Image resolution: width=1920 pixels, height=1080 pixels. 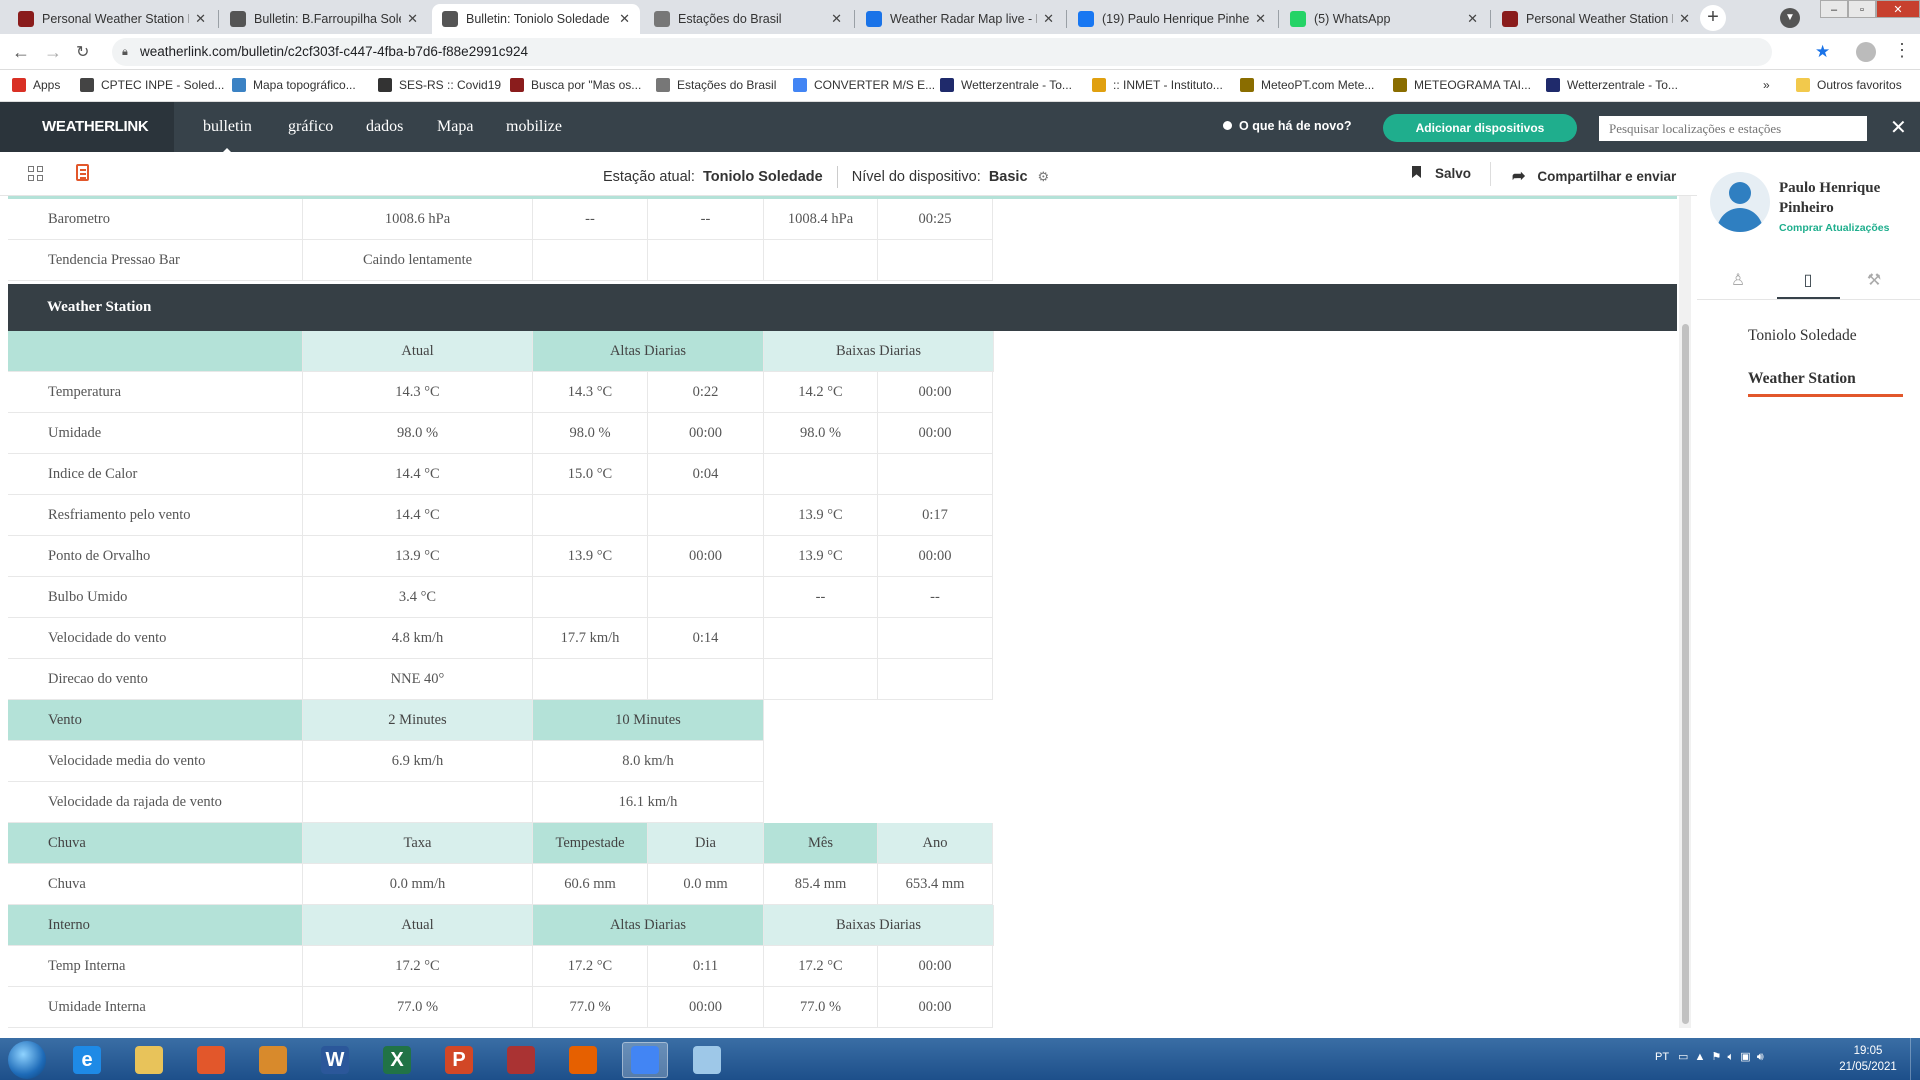 What do you see at coordinates (1287, 126) in the screenshot?
I see `whats-new-link: O que há de novo?` at bounding box center [1287, 126].